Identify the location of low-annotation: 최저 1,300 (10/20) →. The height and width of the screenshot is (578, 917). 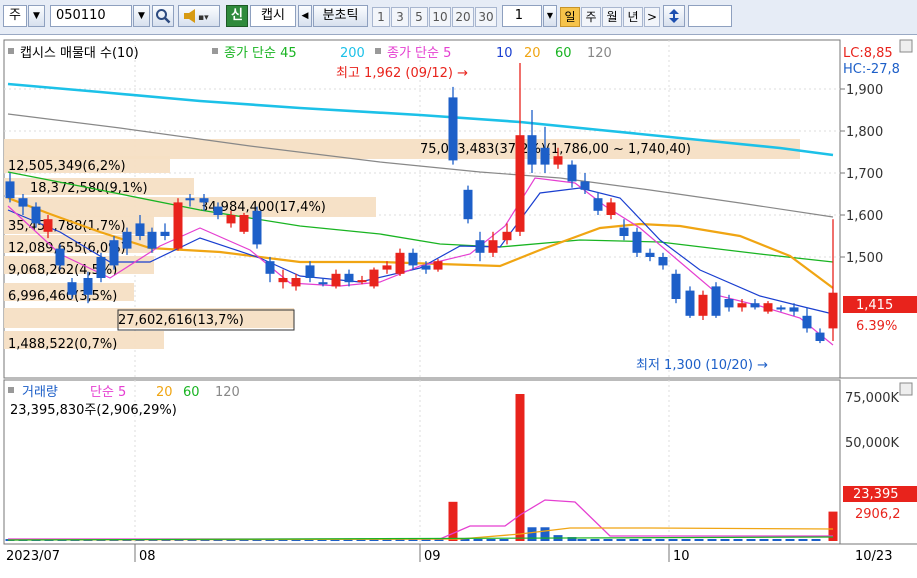
(702, 365).